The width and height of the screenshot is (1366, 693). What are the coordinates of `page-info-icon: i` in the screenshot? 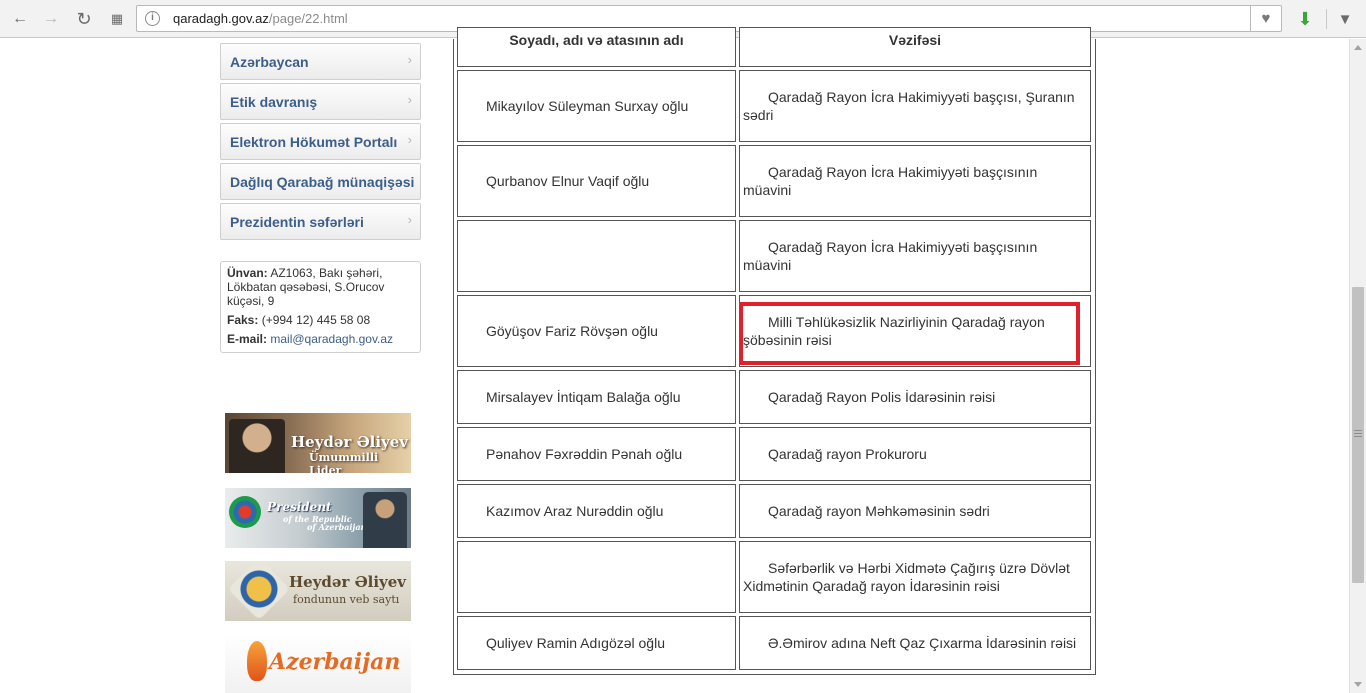 It's located at (152, 18).